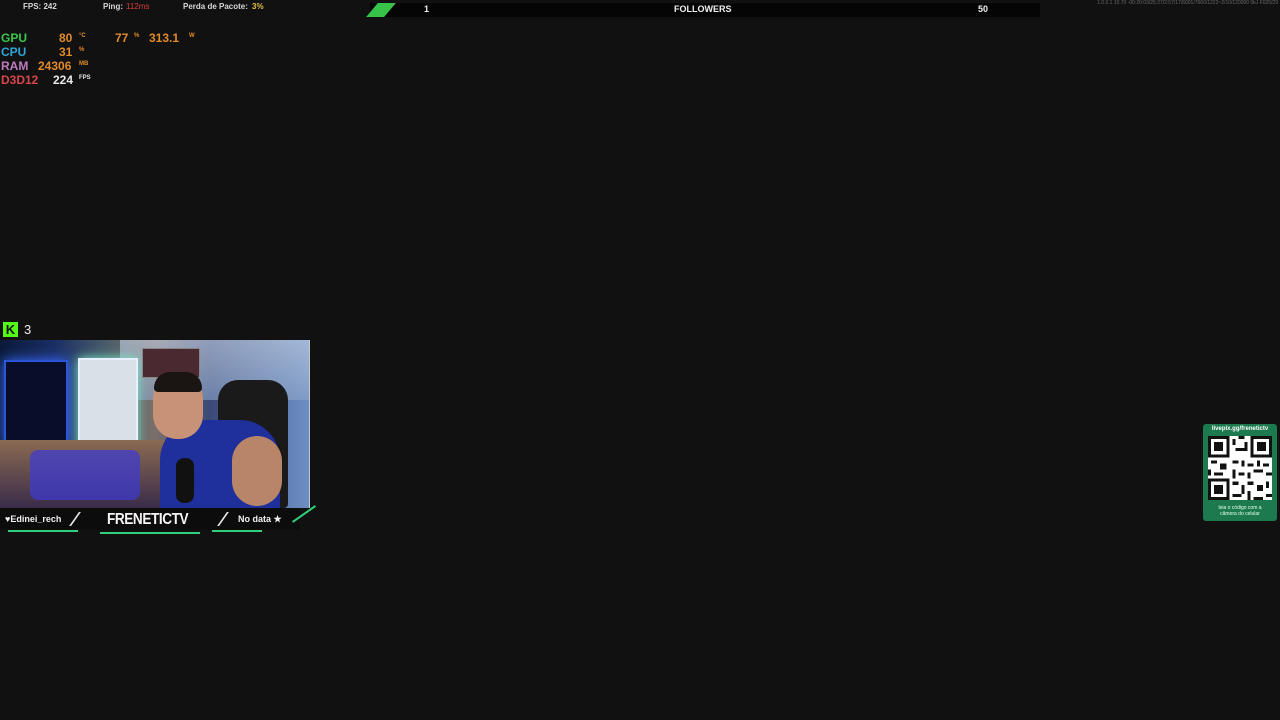 This screenshot has height=720, width=1280. I want to click on webcam-desk-glow, so click(85, 475).